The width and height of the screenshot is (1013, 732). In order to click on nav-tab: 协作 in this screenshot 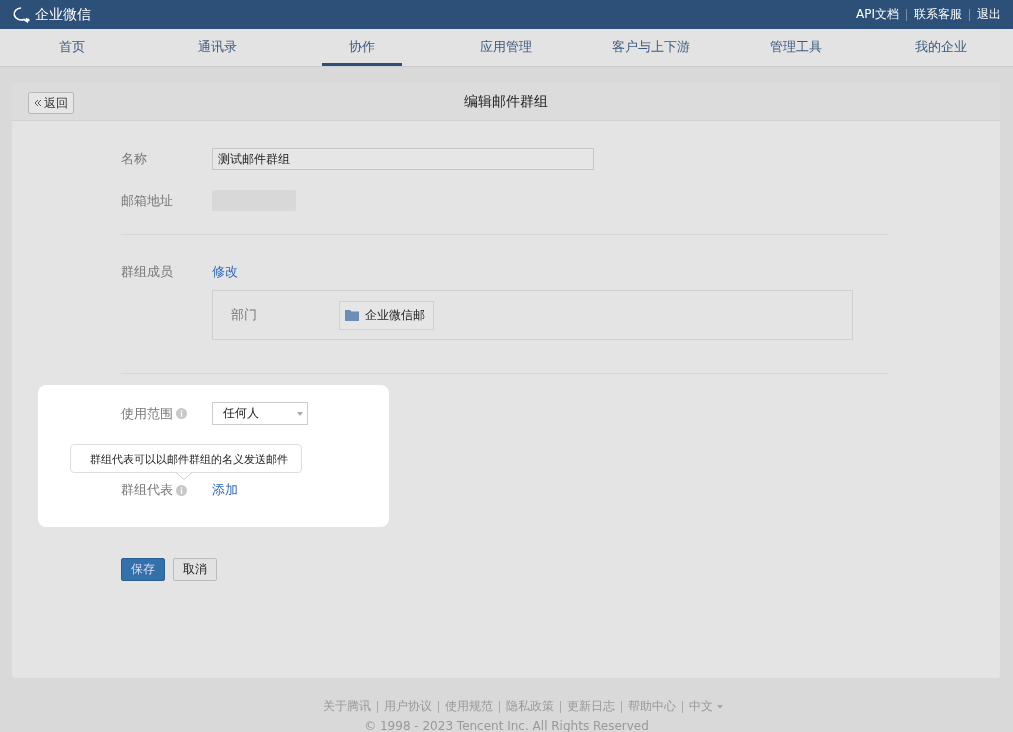, I will do `click(361, 47)`.